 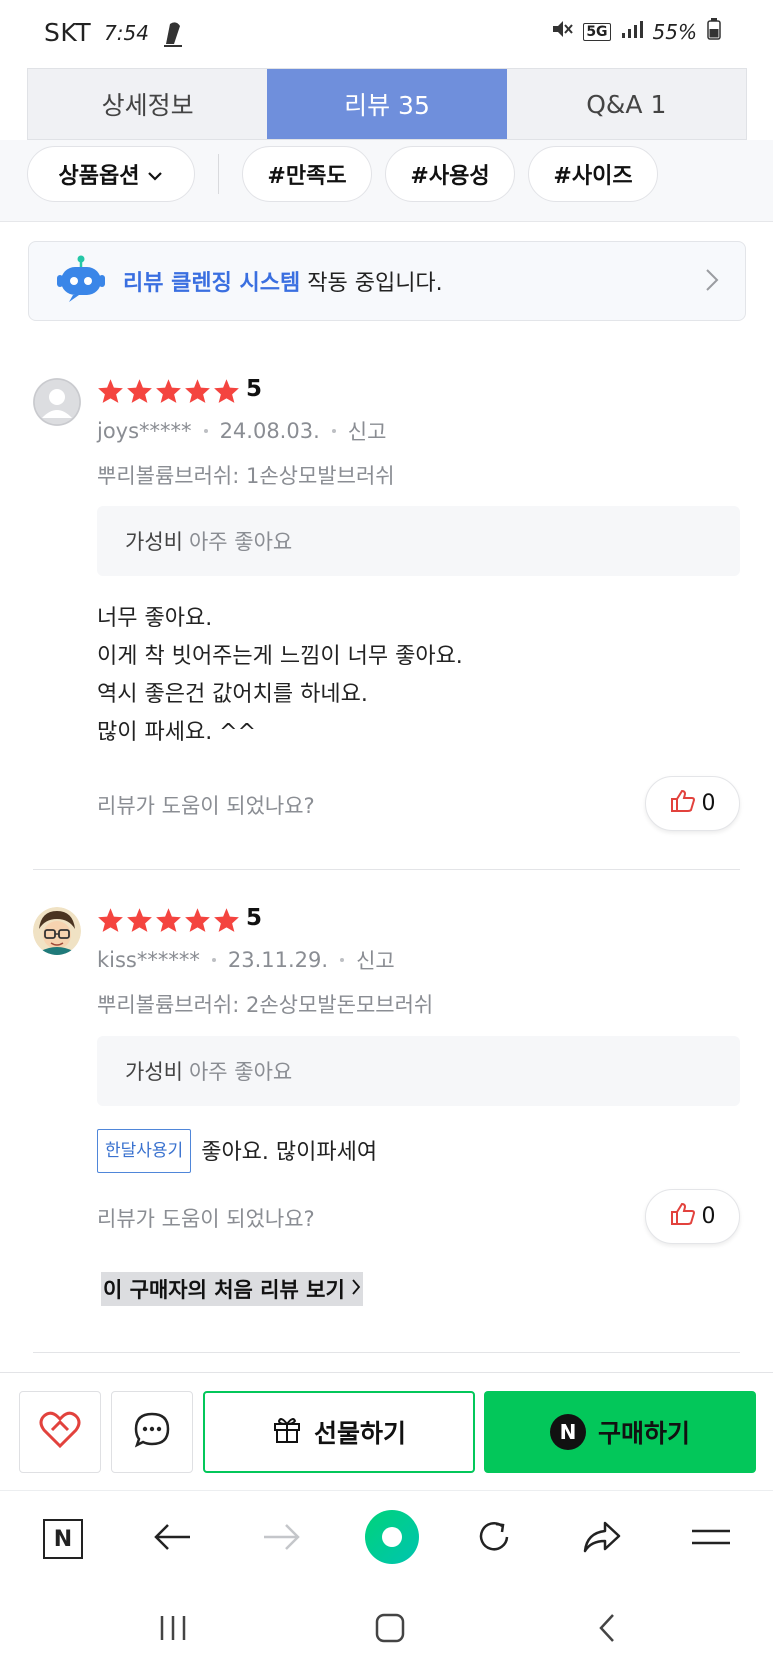 I want to click on product-tabs: 상세정보 리뷰 35 Q&A 1, so click(x=387, y=104).